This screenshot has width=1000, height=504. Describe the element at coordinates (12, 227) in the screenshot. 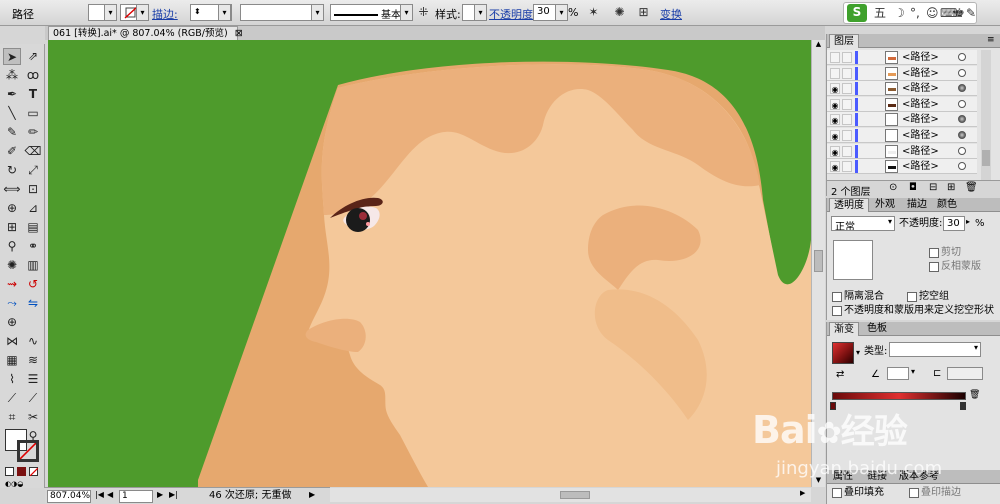

I see `mesh-tool-icon: ⊞` at that location.